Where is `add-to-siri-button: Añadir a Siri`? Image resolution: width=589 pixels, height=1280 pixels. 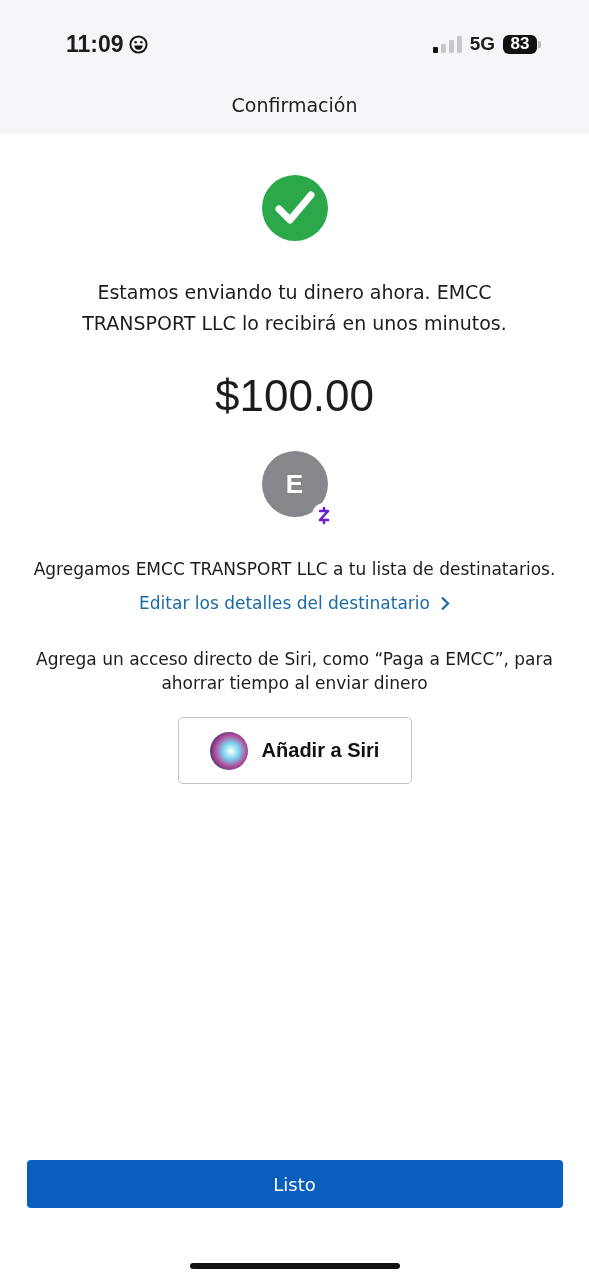
add-to-siri-button: Añadir a Siri is located at coordinates (294, 750).